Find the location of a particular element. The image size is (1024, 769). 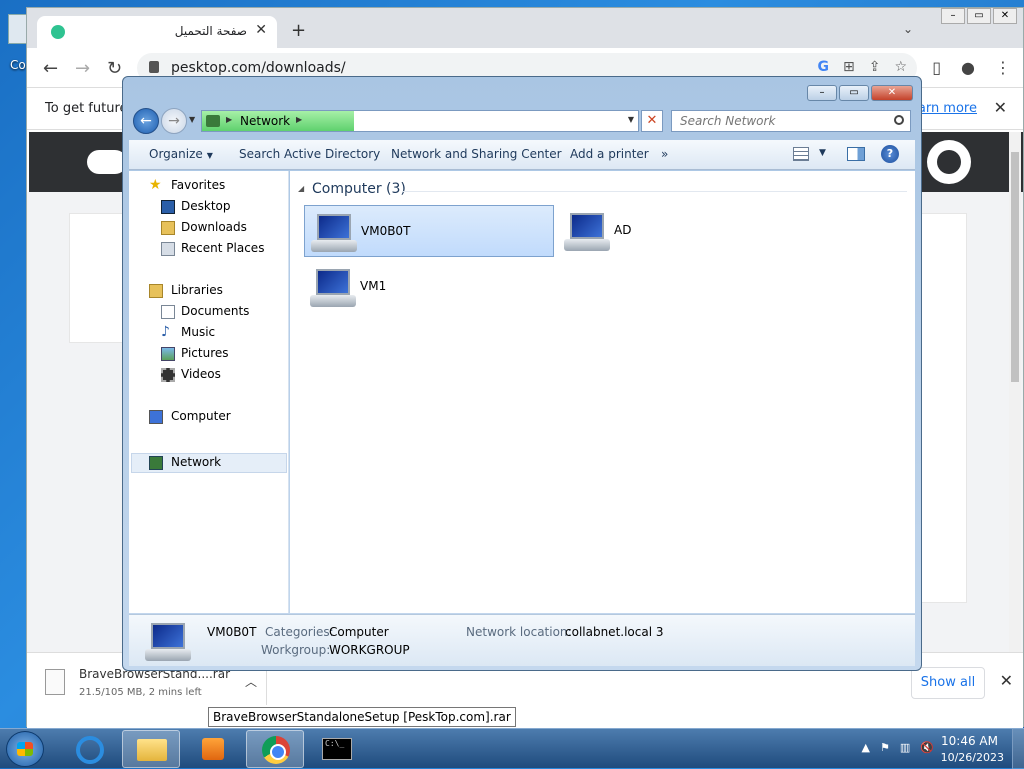

computer-tile: VM1 is located at coordinates (429, 287).